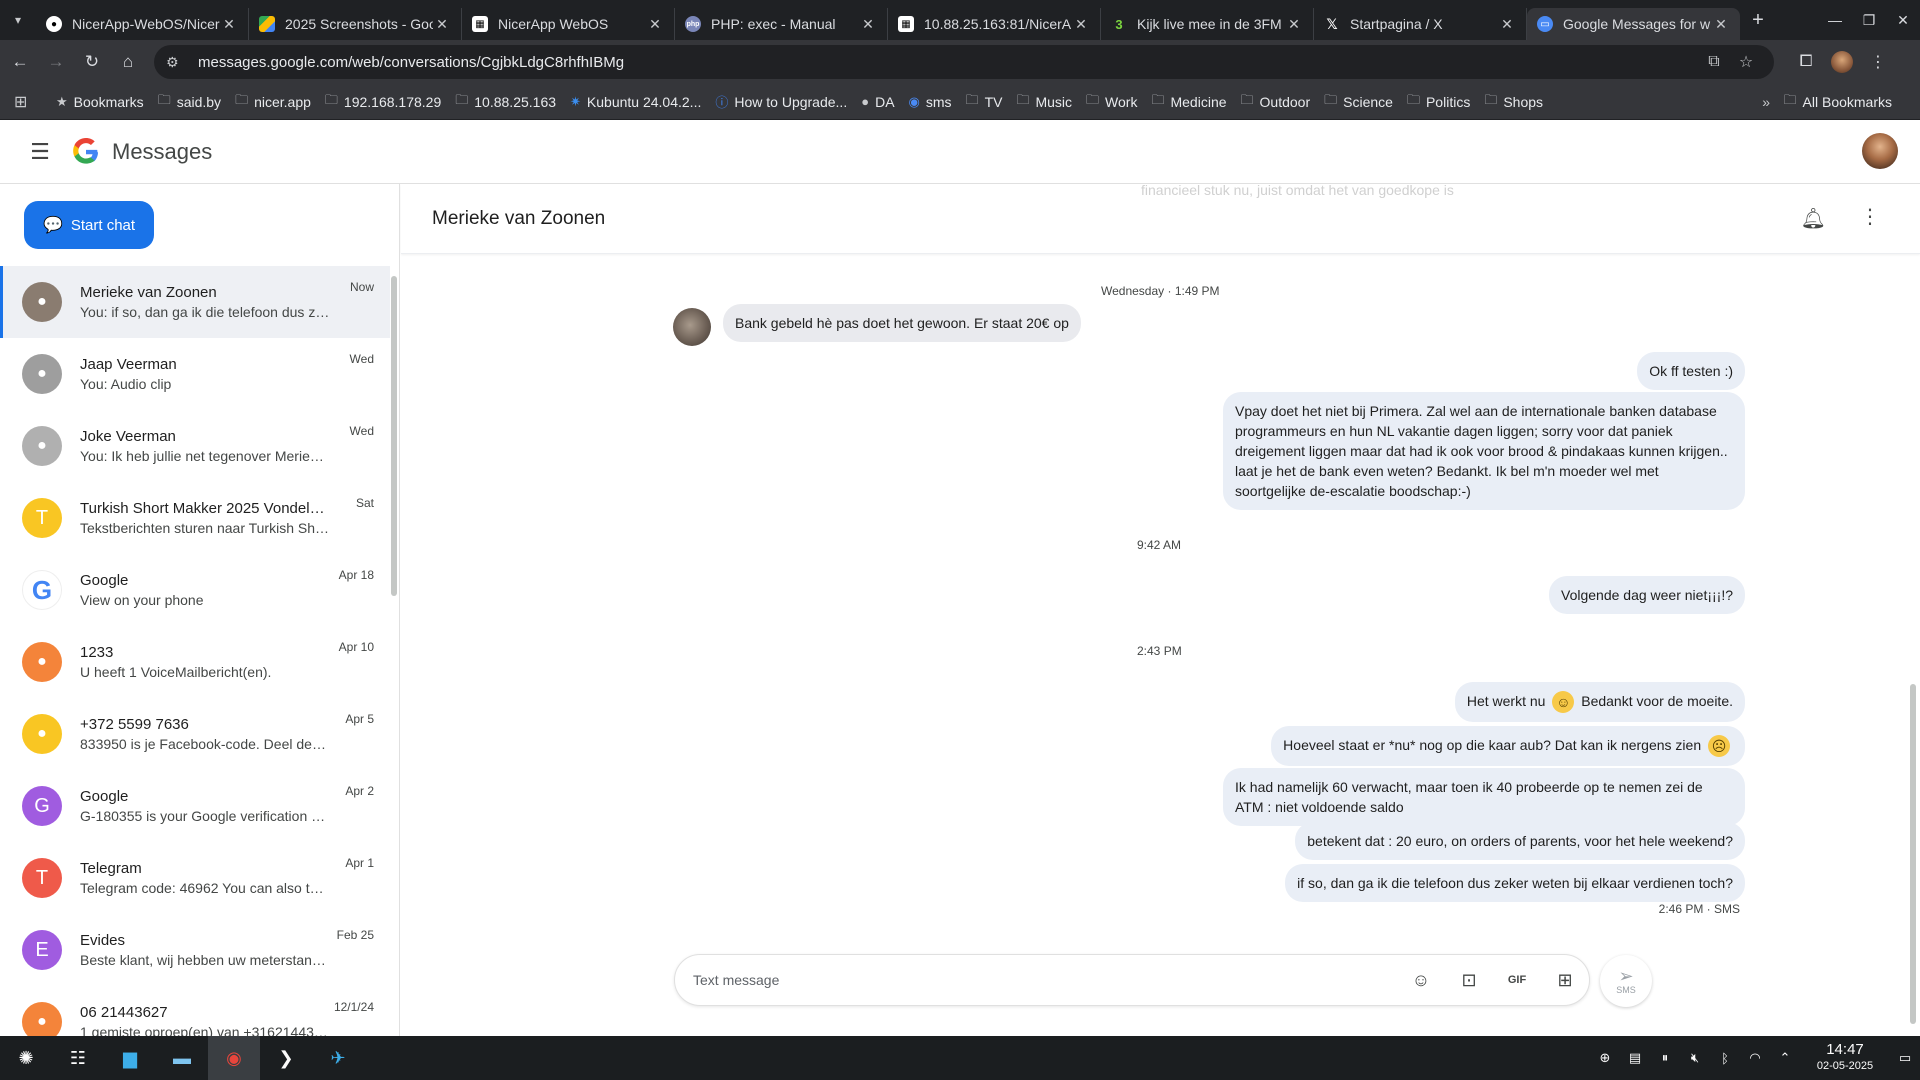 The width and height of the screenshot is (1920, 1080). I want to click on account-avatar, so click(1880, 151).